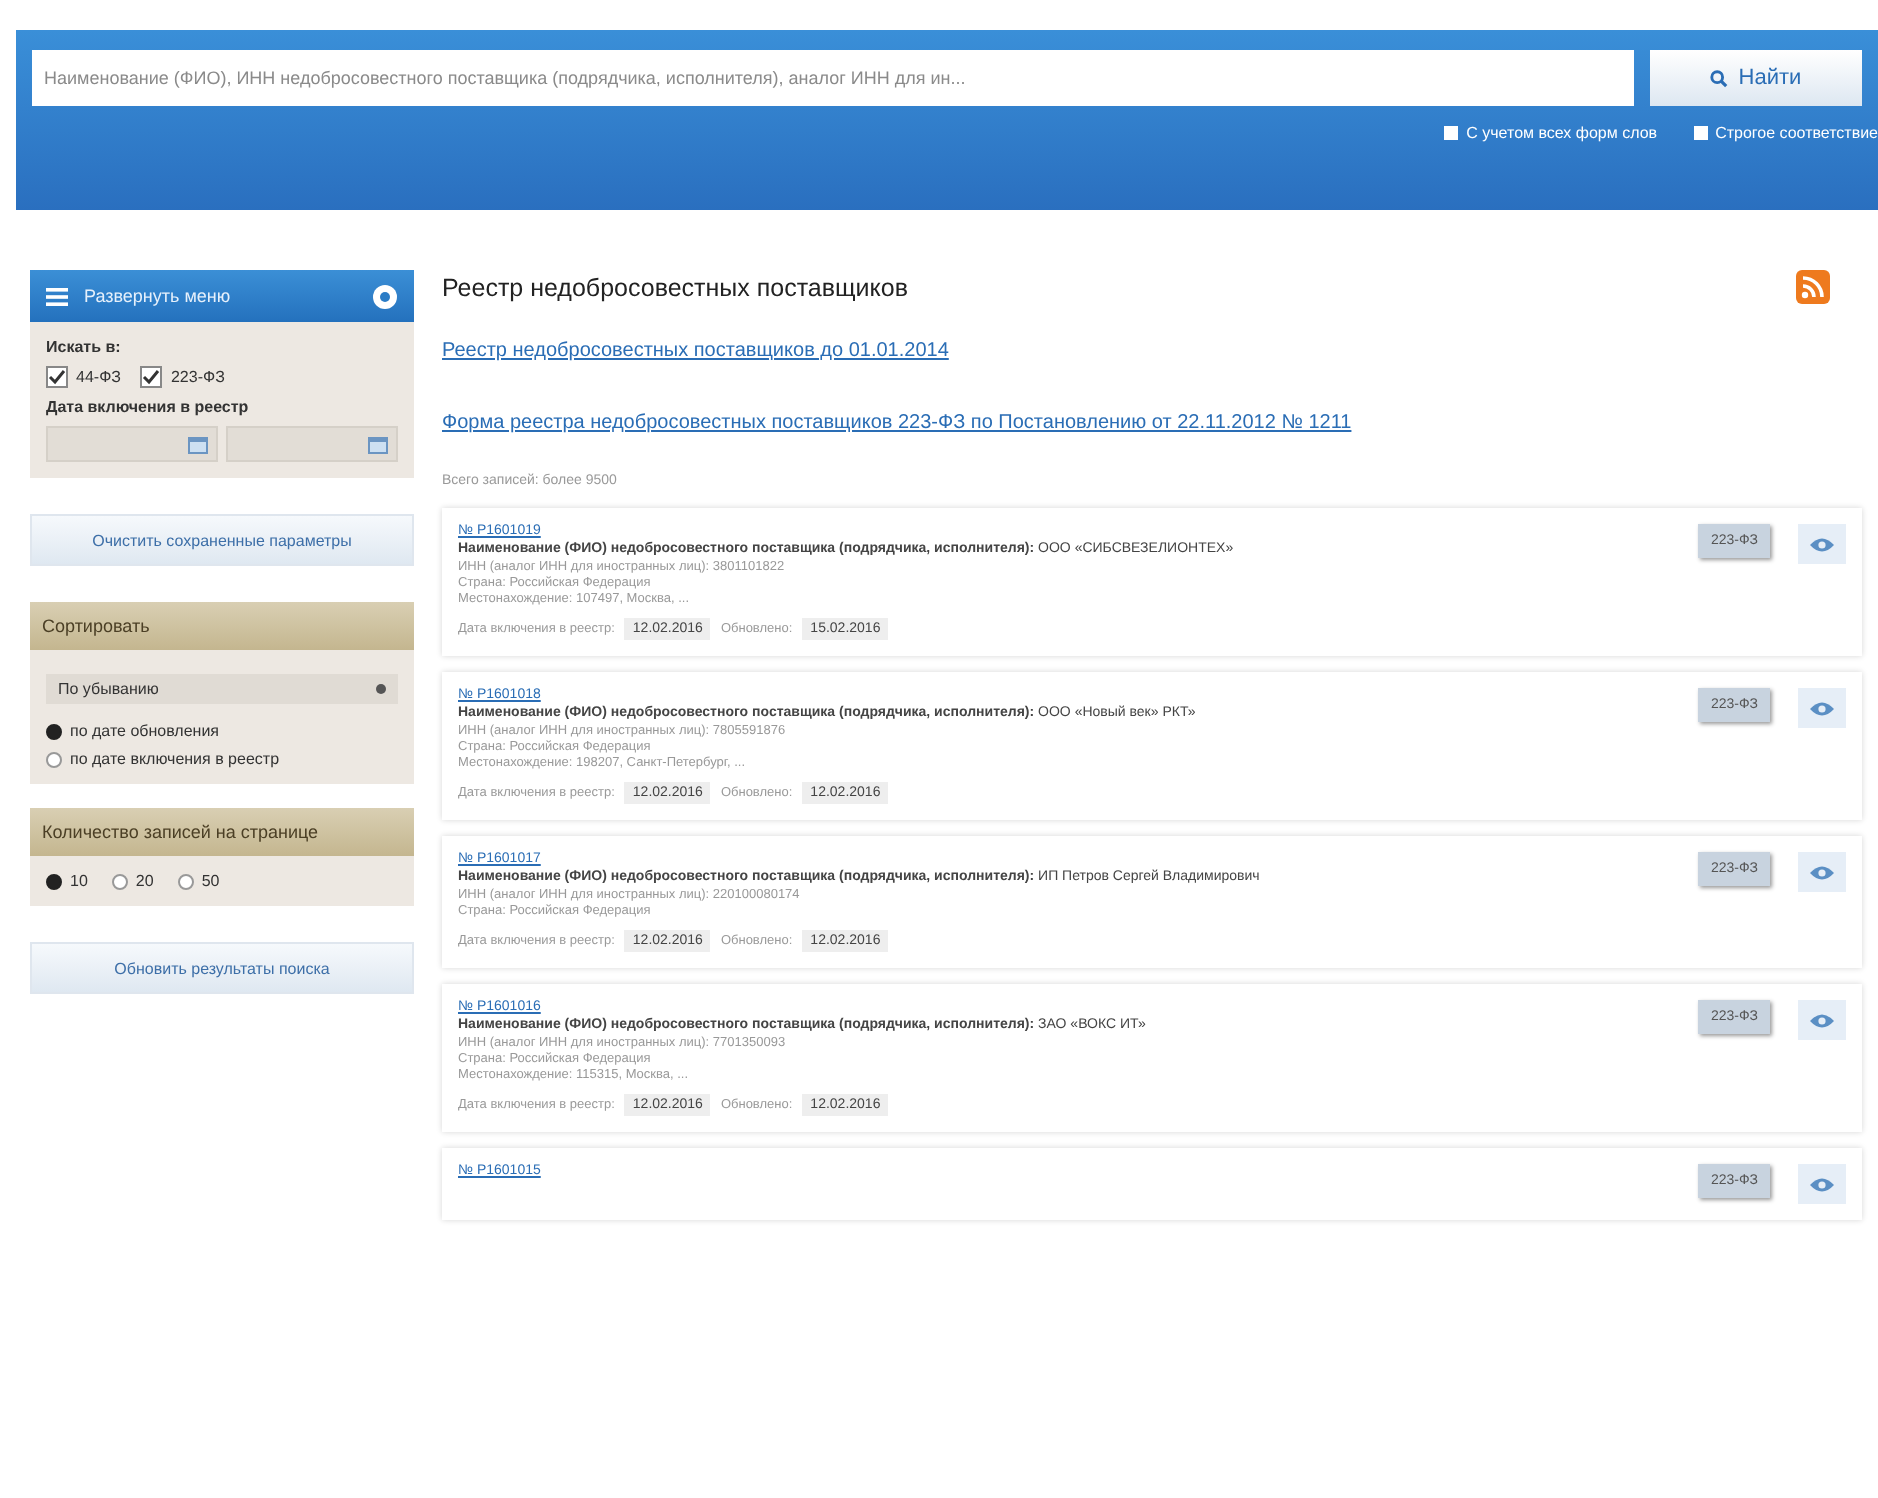  Describe the element at coordinates (1813, 287) in the screenshot. I see `rss-icon` at that location.